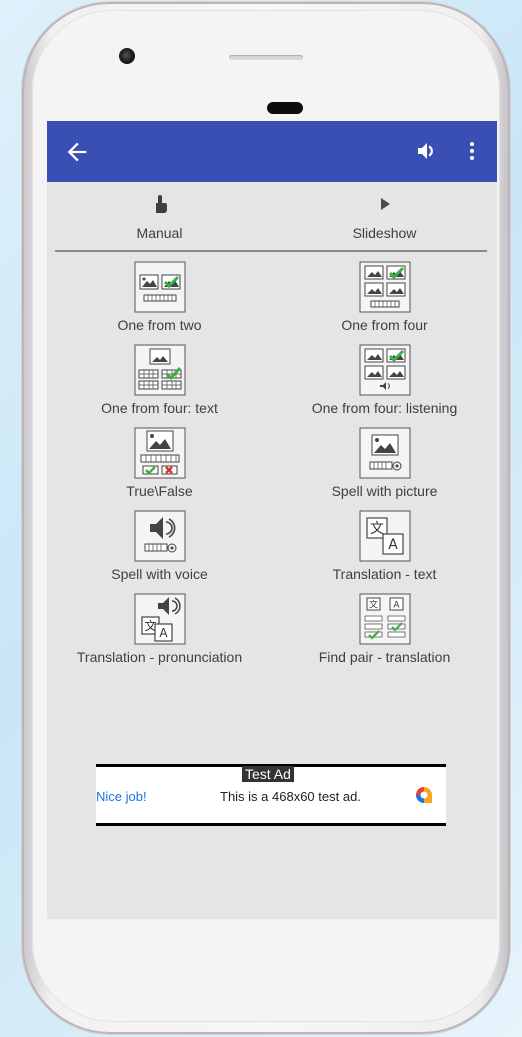 This screenshot has width=522, height=1037. I want to click on play-icon, so click(385, 204).